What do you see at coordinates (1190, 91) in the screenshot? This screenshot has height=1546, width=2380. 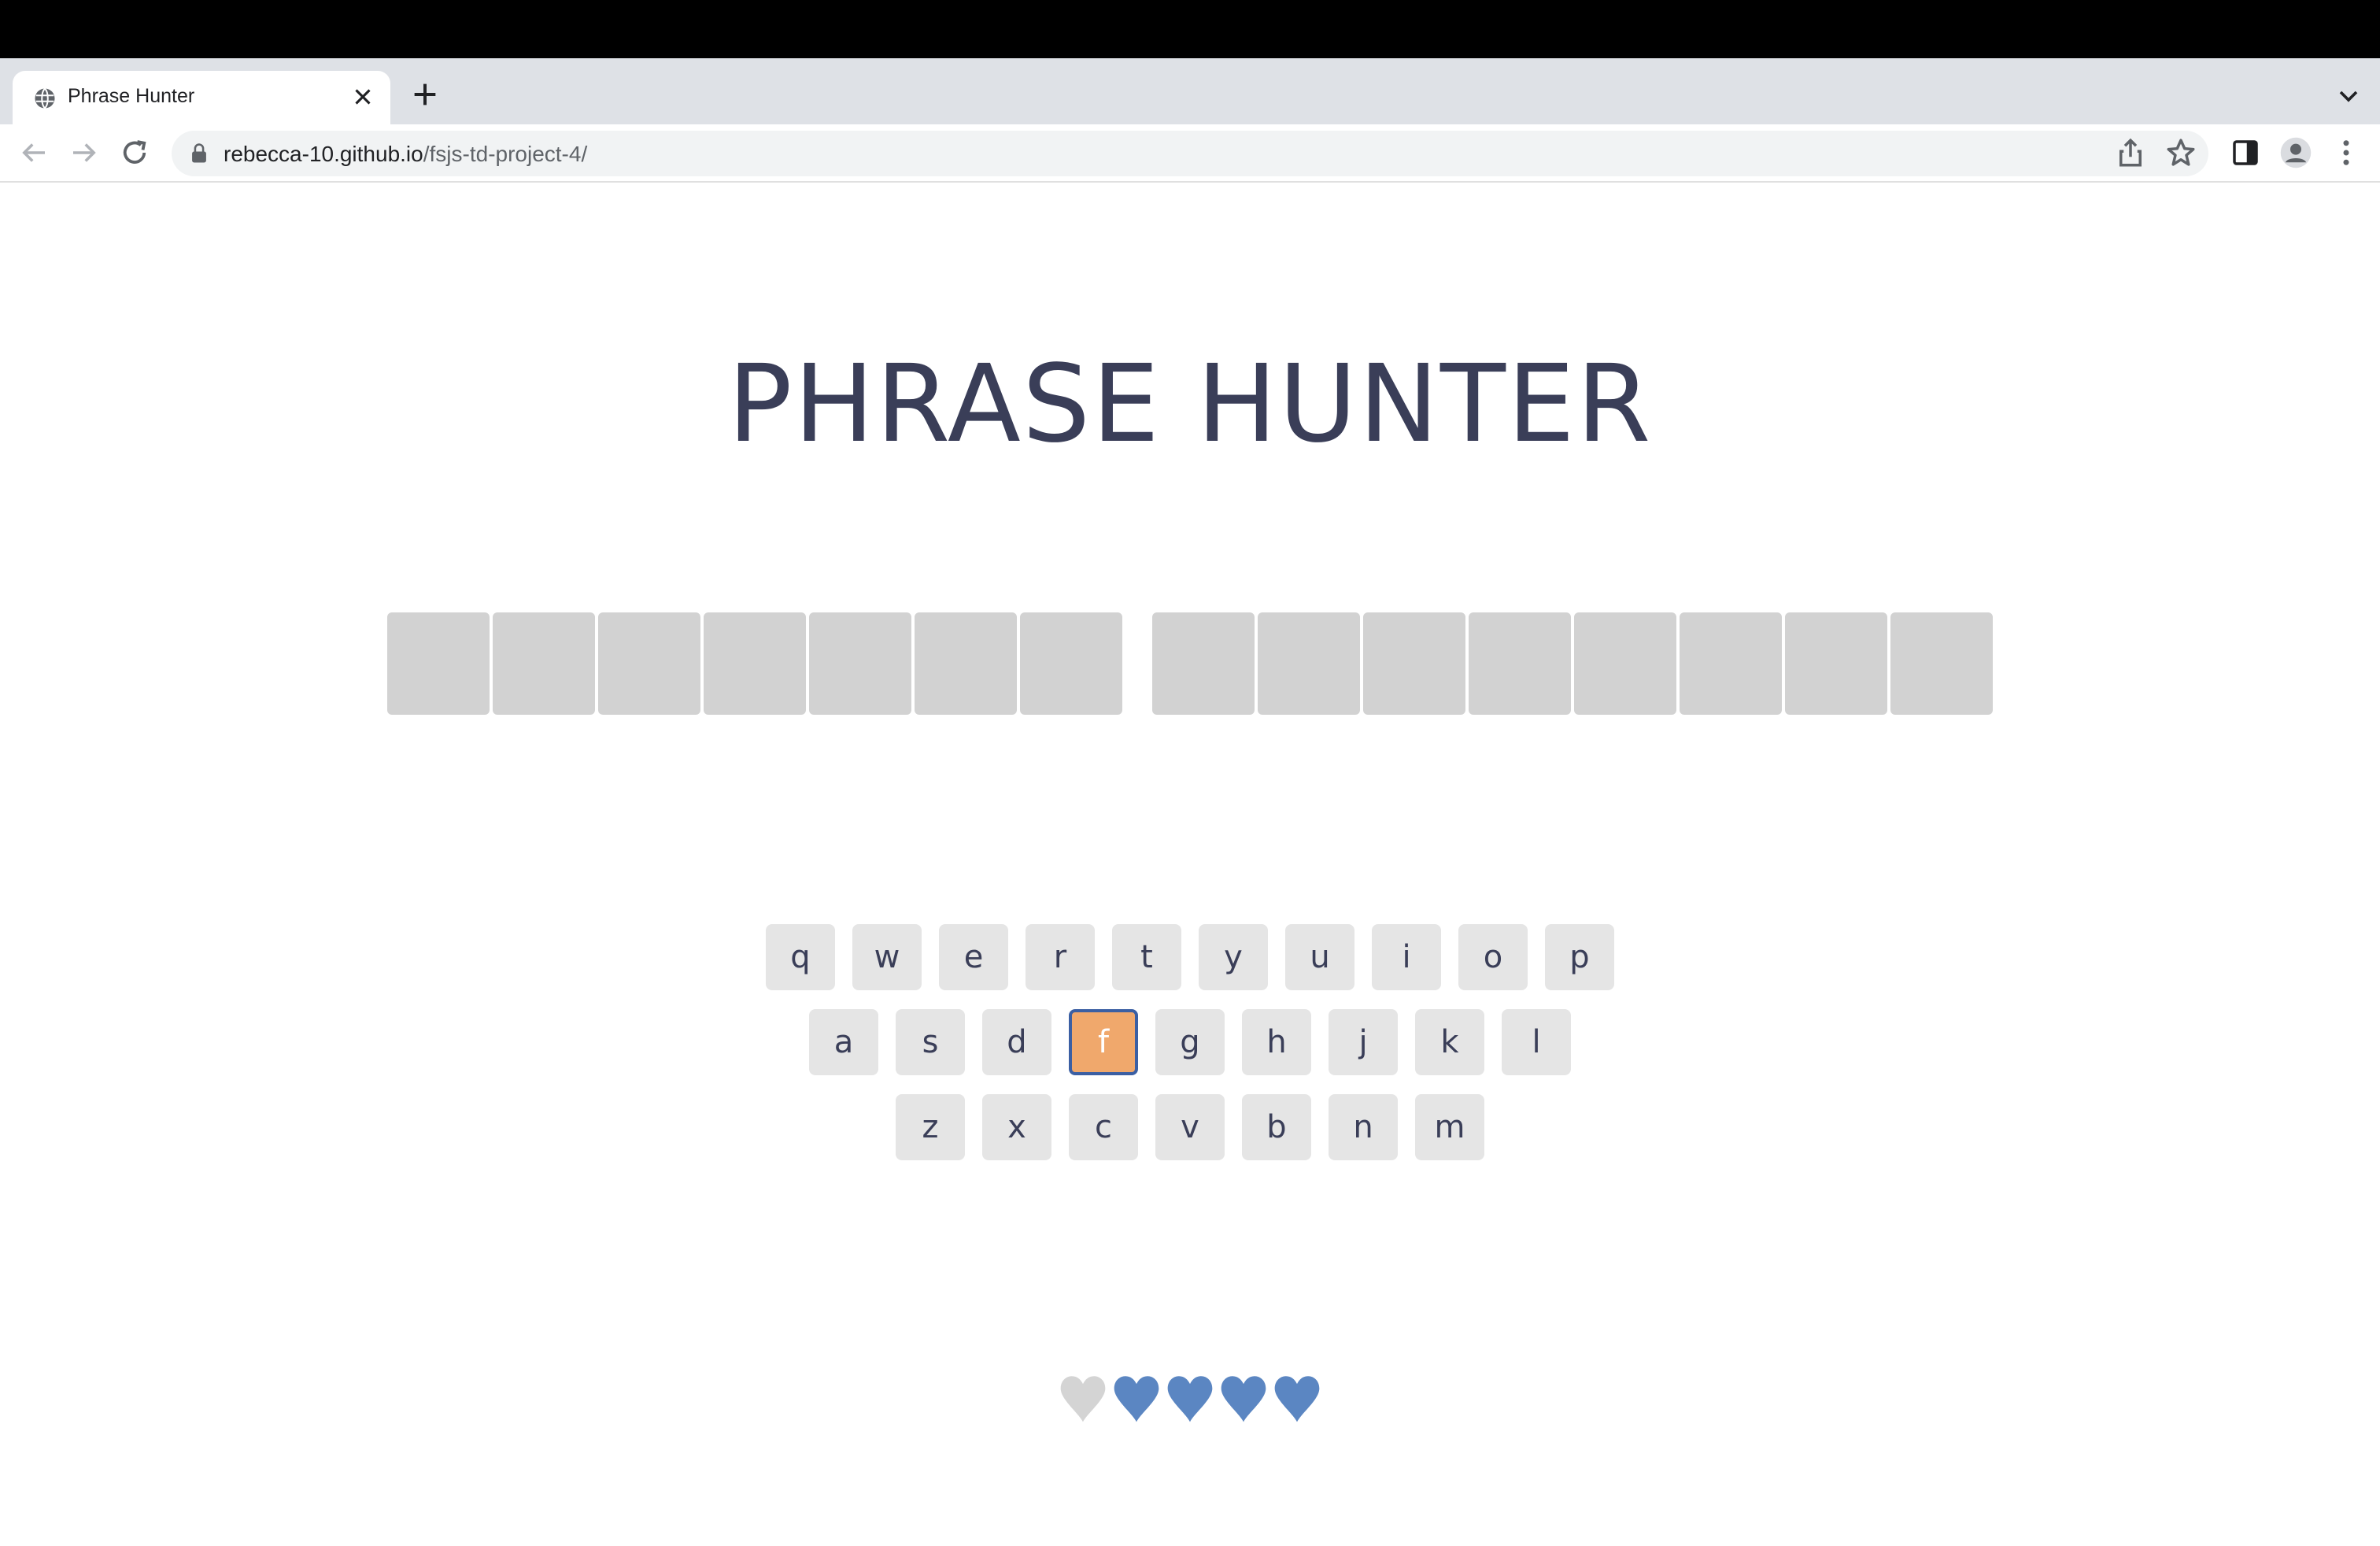 I see `tab-strip: Phrase Hunter` at bounding box center [1190, 91].